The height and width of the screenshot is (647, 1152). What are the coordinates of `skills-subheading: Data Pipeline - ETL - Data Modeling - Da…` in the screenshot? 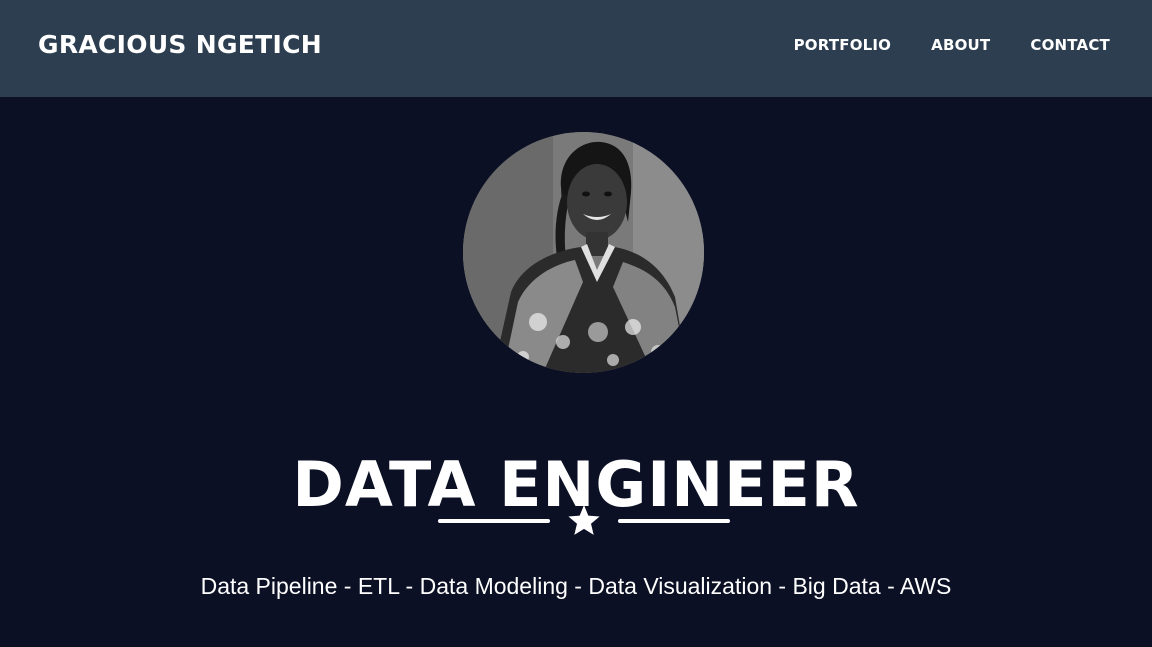 It's located at (576, 586).